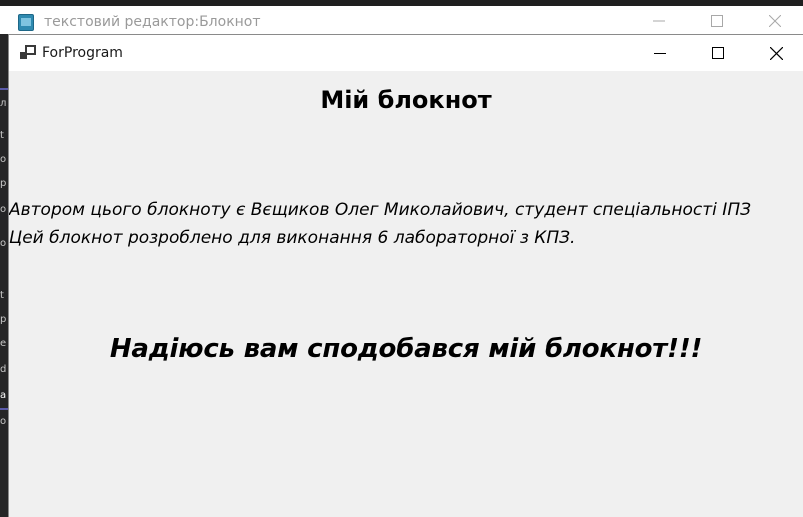  Describe the element at coordinates (3, 369) in the screenshot. I see `strip-glyph: d` at that location.